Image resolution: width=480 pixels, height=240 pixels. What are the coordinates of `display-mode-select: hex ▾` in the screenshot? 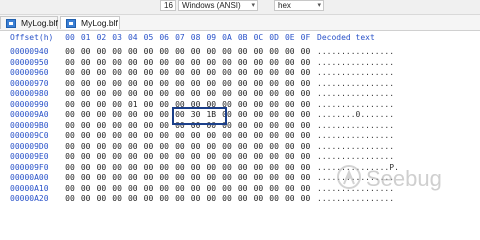 It's located at (299, 5).